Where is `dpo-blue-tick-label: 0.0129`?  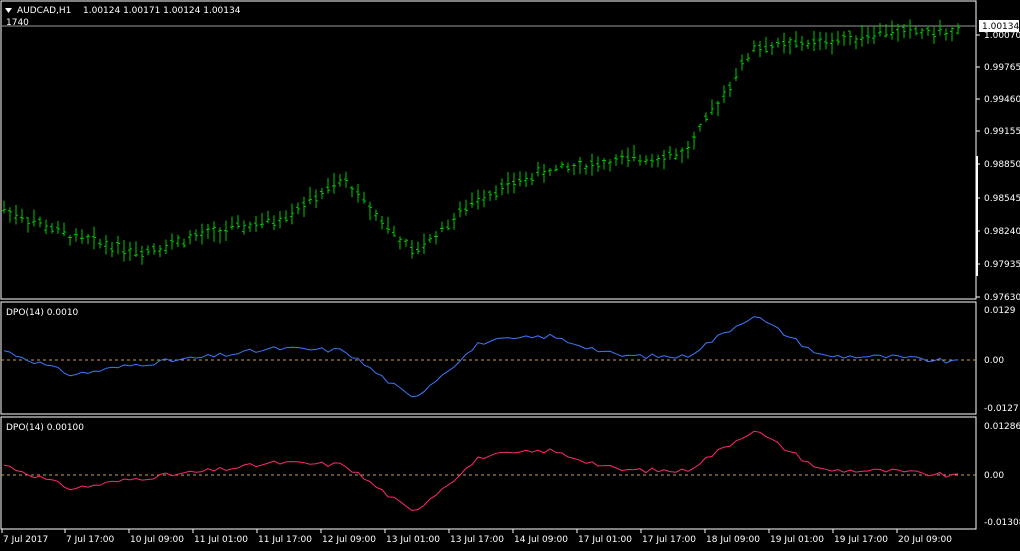 dpo-blue-tick-label: 0.0129 is located at coordinates (1000, 311).